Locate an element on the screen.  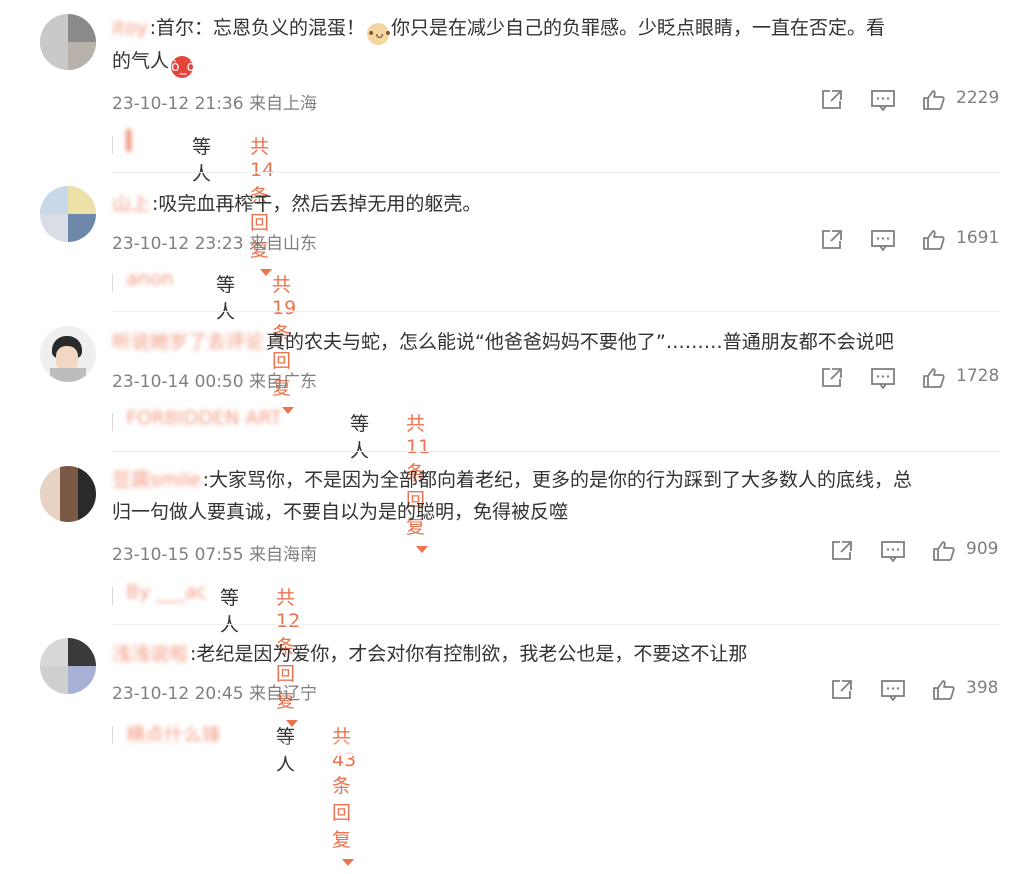
comment-body-line2: 的气人 is located at coordinates (141, 61).